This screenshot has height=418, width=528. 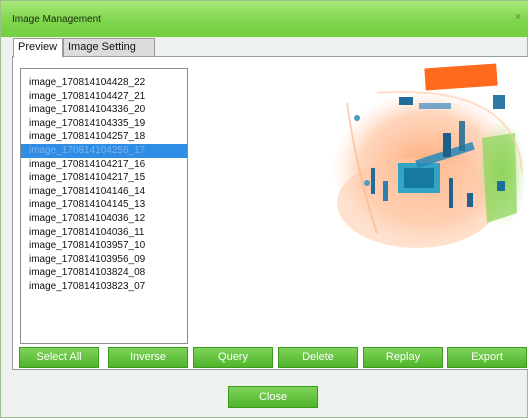 What do you see at coordinates (104, 150) in the screenshot?
I see `list-item: image_170814104256_17` at bounding box center [104, 150].